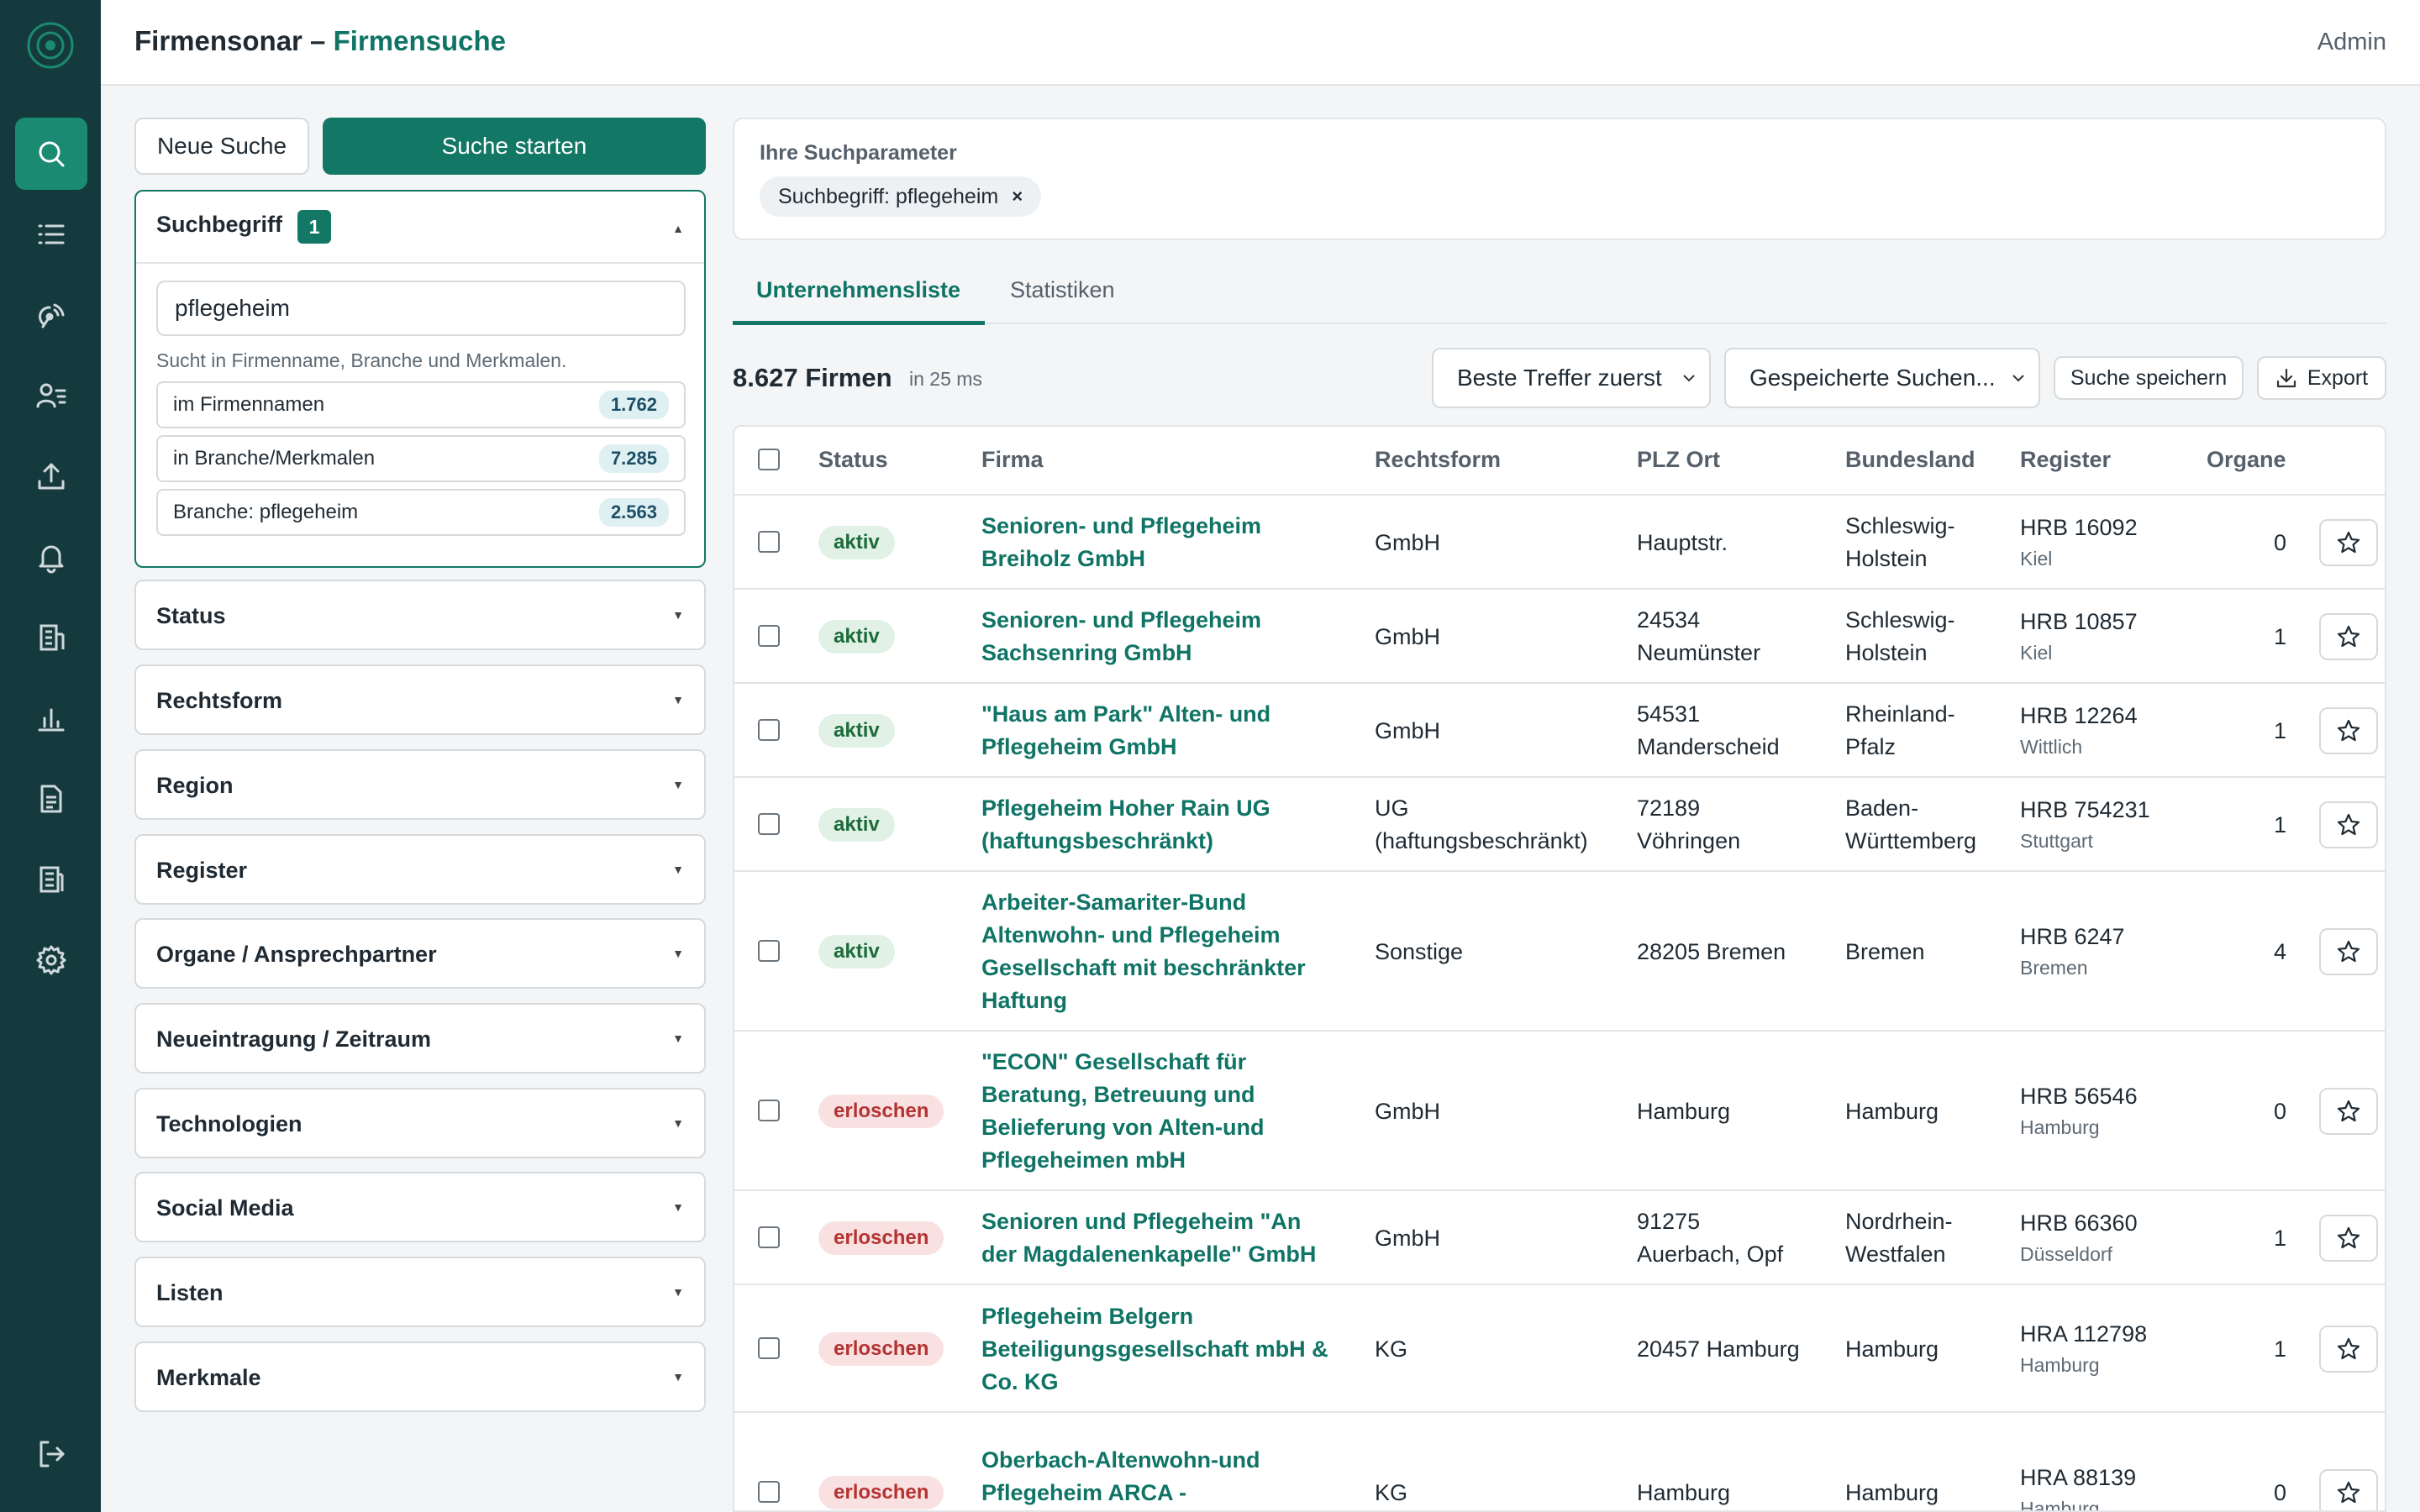 The image size is (2420, 1512). Describe the element at coordinates (420, 953) in the screenshot. I see `filter-organe: Organe / Ansprechpartner ▼` at that location.